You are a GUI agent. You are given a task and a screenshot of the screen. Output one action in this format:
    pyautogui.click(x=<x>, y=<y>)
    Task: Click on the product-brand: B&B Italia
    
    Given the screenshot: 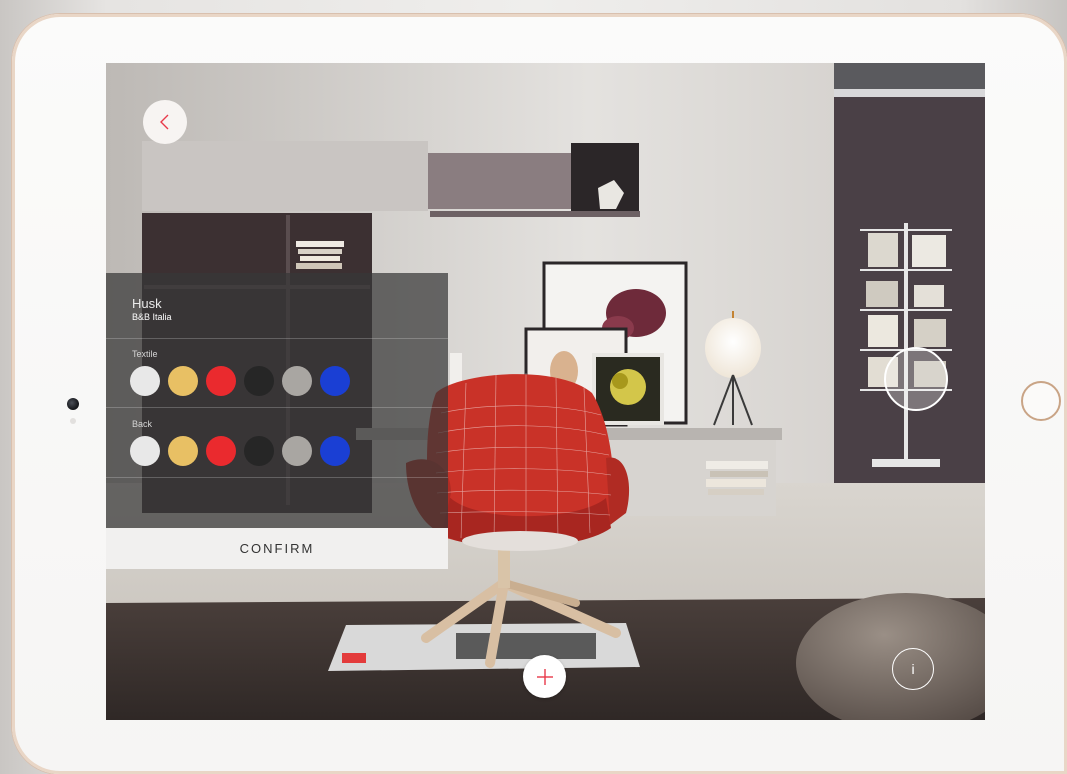 What is the action you would take?
    pyautogui.click(x=152, y=317)
    